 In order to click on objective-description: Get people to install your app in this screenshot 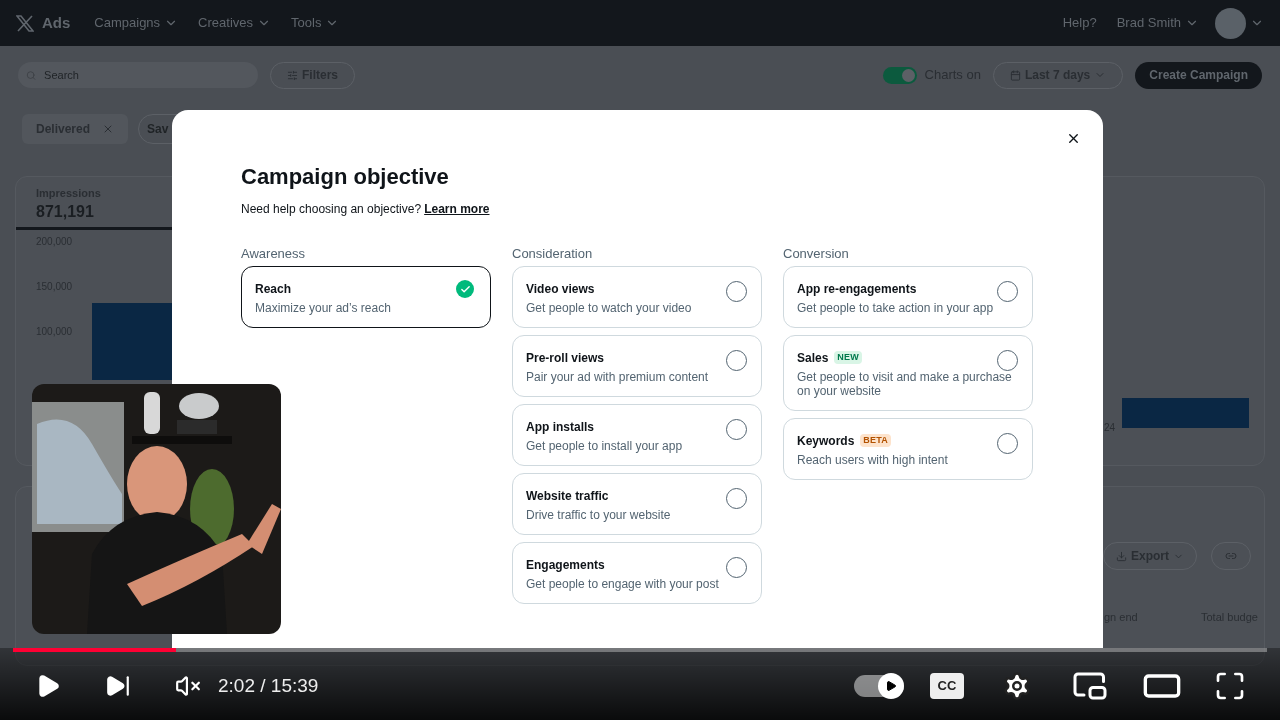, I will do `click(605, 445)`.